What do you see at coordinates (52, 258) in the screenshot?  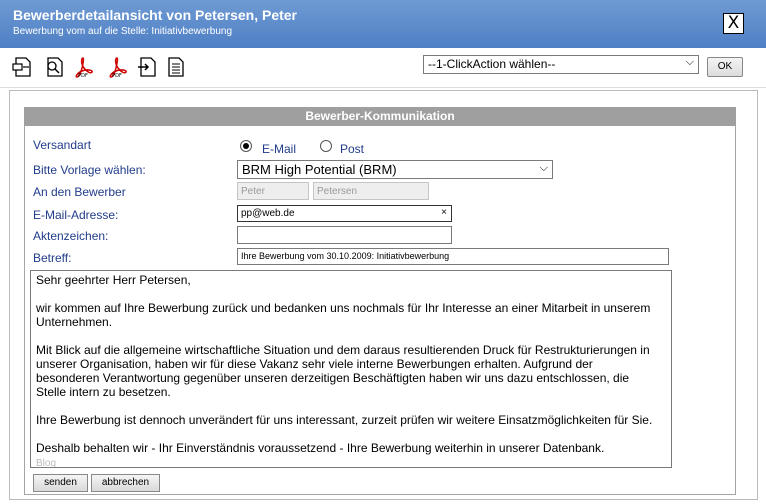 I see `betreff-label: Betreff:` at bounding box center [52, 258].